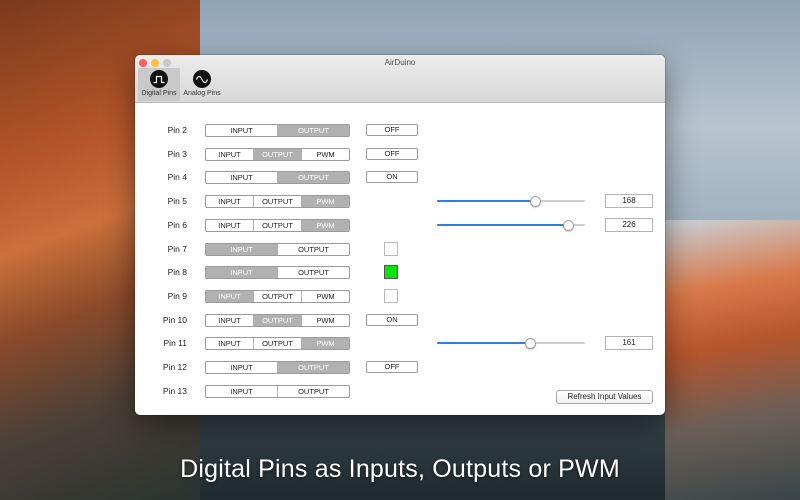 The width and height of the screenshot is (800, 500). I want to click on pin-2-mode-selector: INPUT OUTPUT, so click(277, 130).